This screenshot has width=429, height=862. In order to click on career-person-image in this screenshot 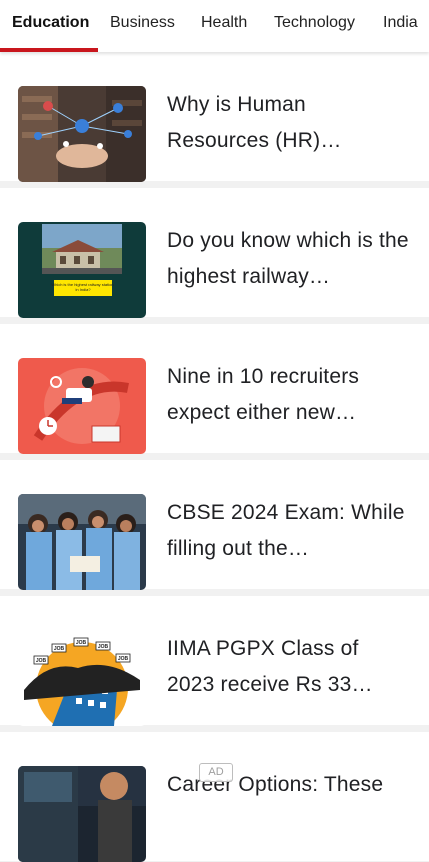, I will do `click(82, 814)`.